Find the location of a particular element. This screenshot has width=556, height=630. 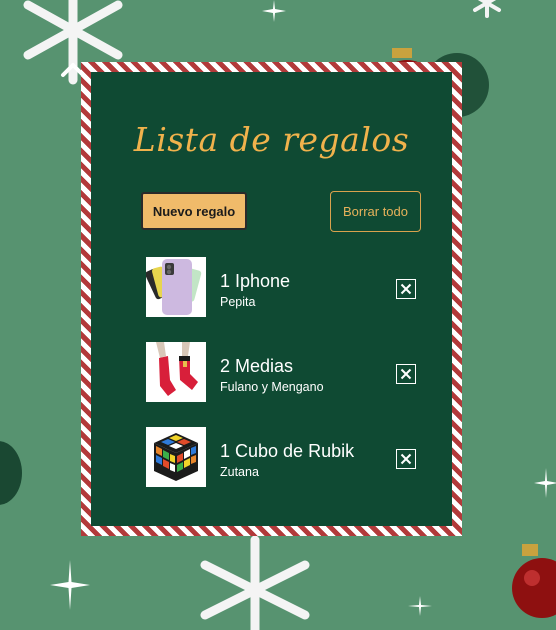

sparkle-decoration-bottom-mid is located at coordinates (420, 606).